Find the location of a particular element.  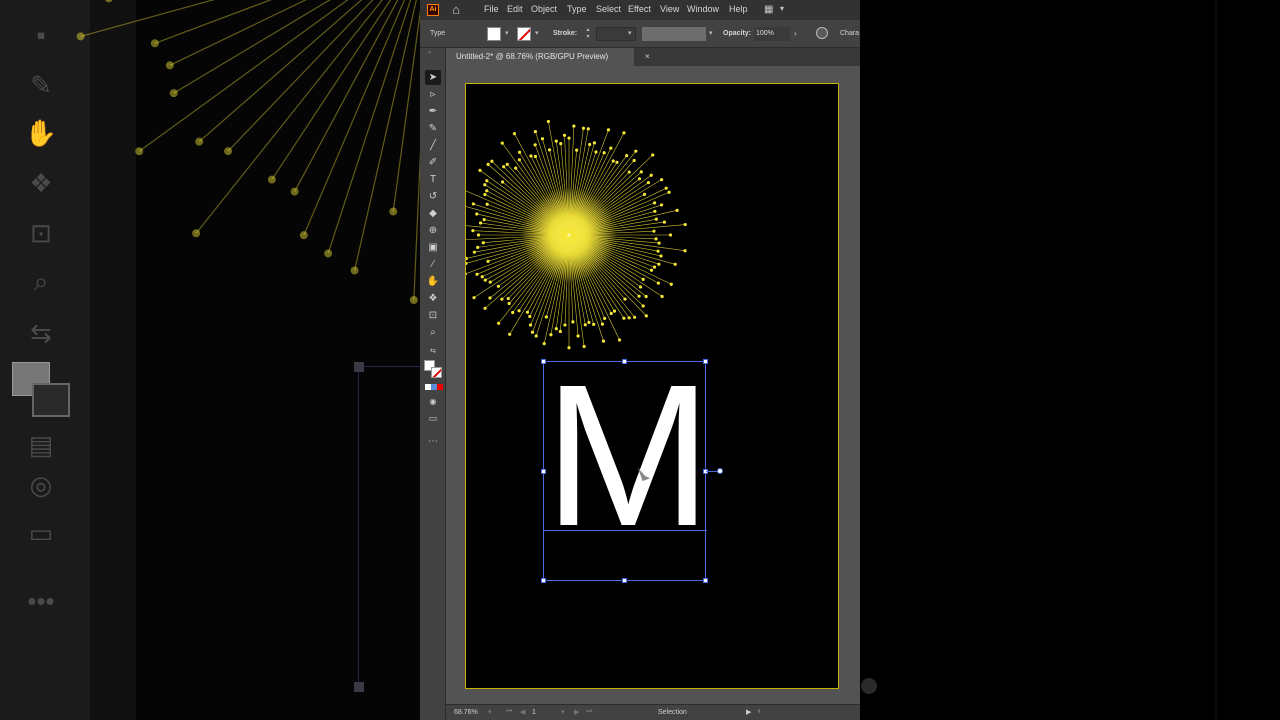

menu-help: Help is located at coordinates (738, 9).